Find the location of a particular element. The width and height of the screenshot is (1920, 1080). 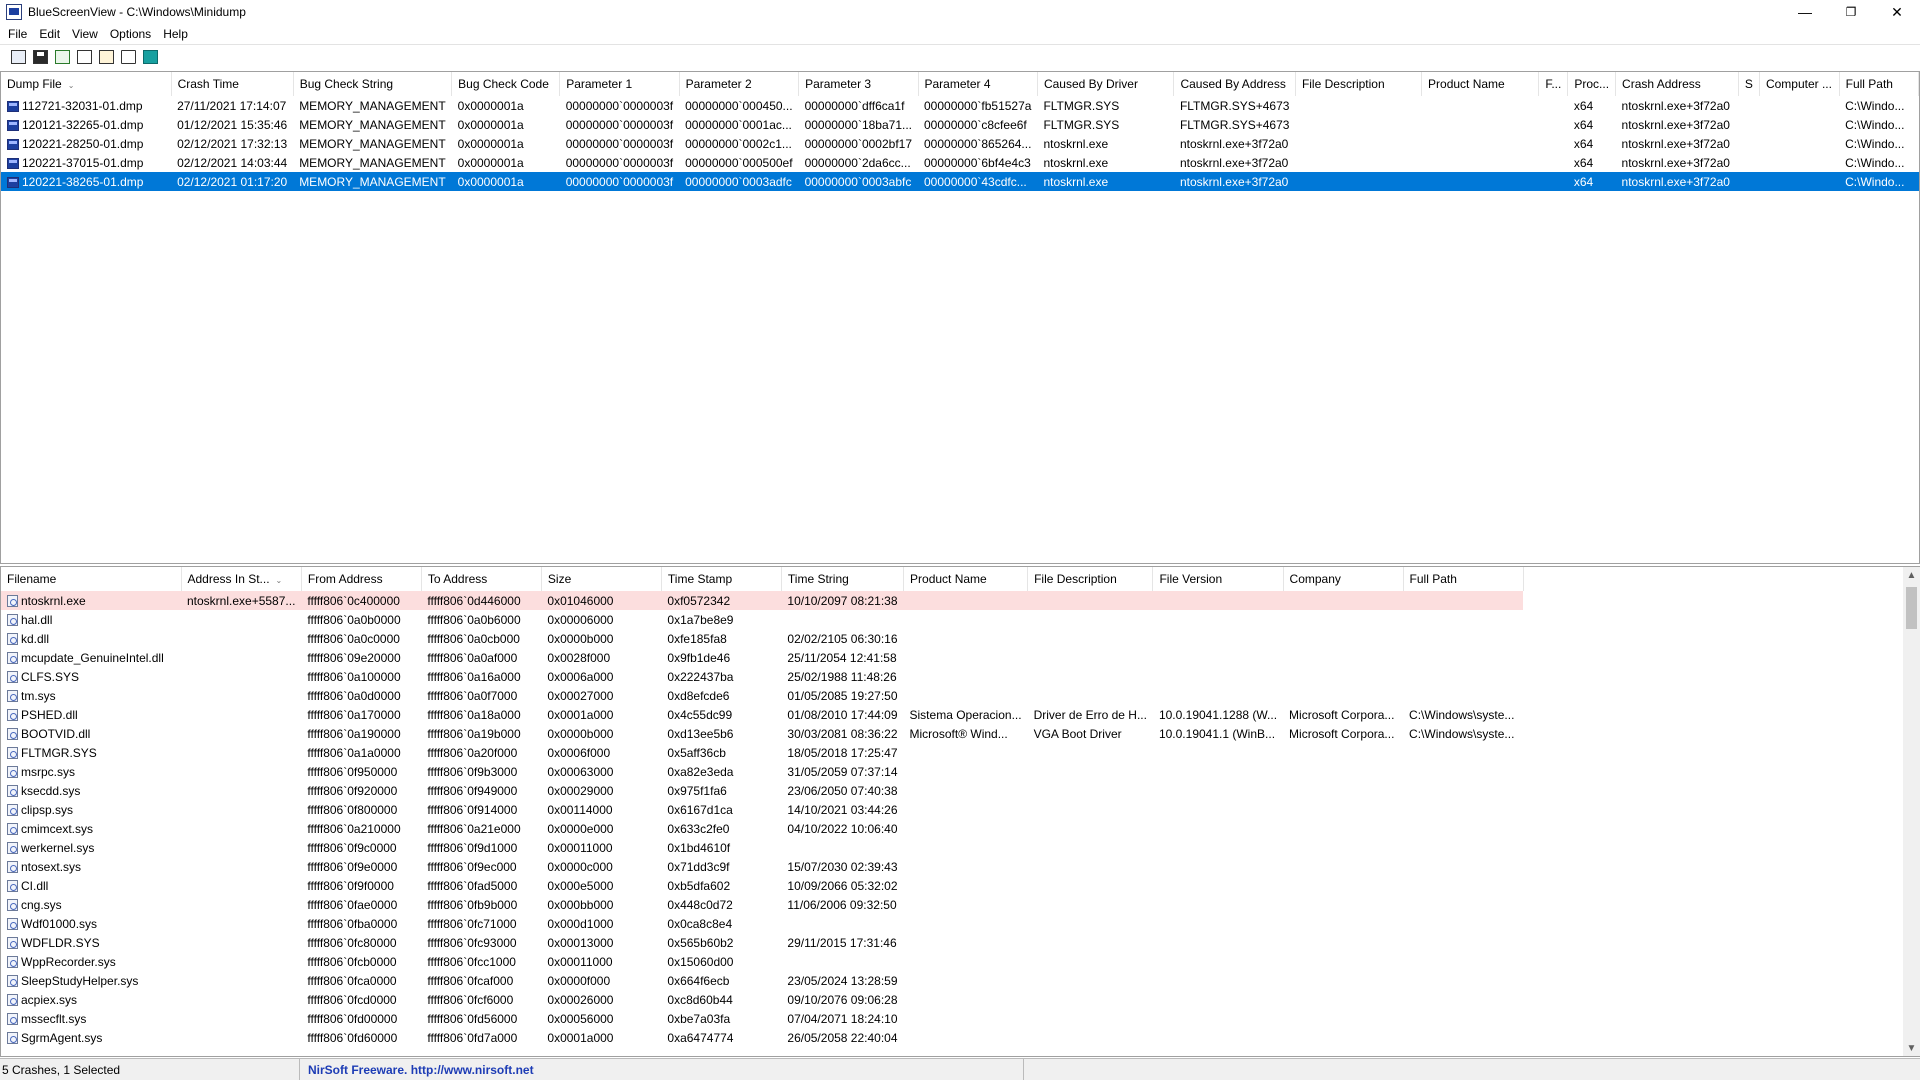

column-header: Caused By Address is located at coordinates (1234, 84).